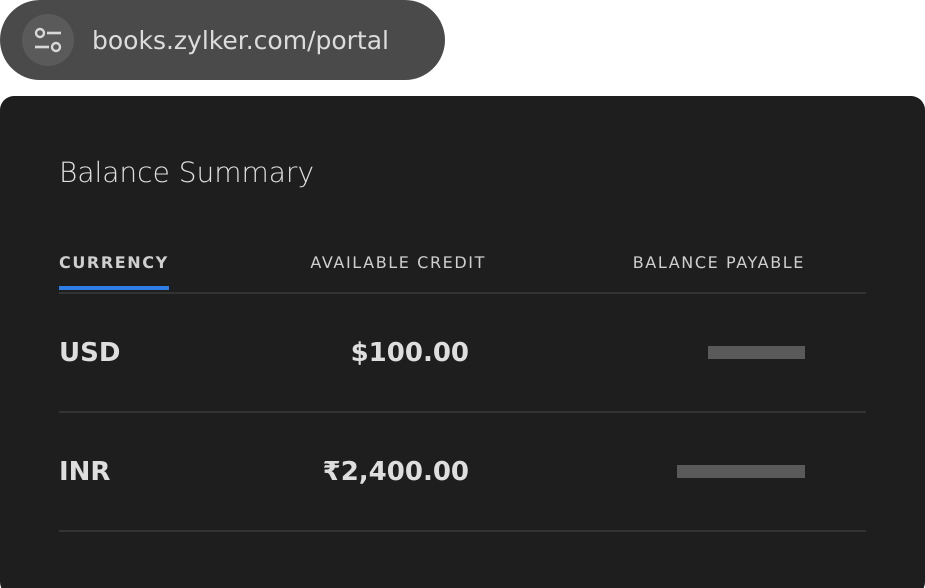 The height and width of the screenshot is (588, 925). I want to click on column-header: CURRENCY, so click(114, 271).